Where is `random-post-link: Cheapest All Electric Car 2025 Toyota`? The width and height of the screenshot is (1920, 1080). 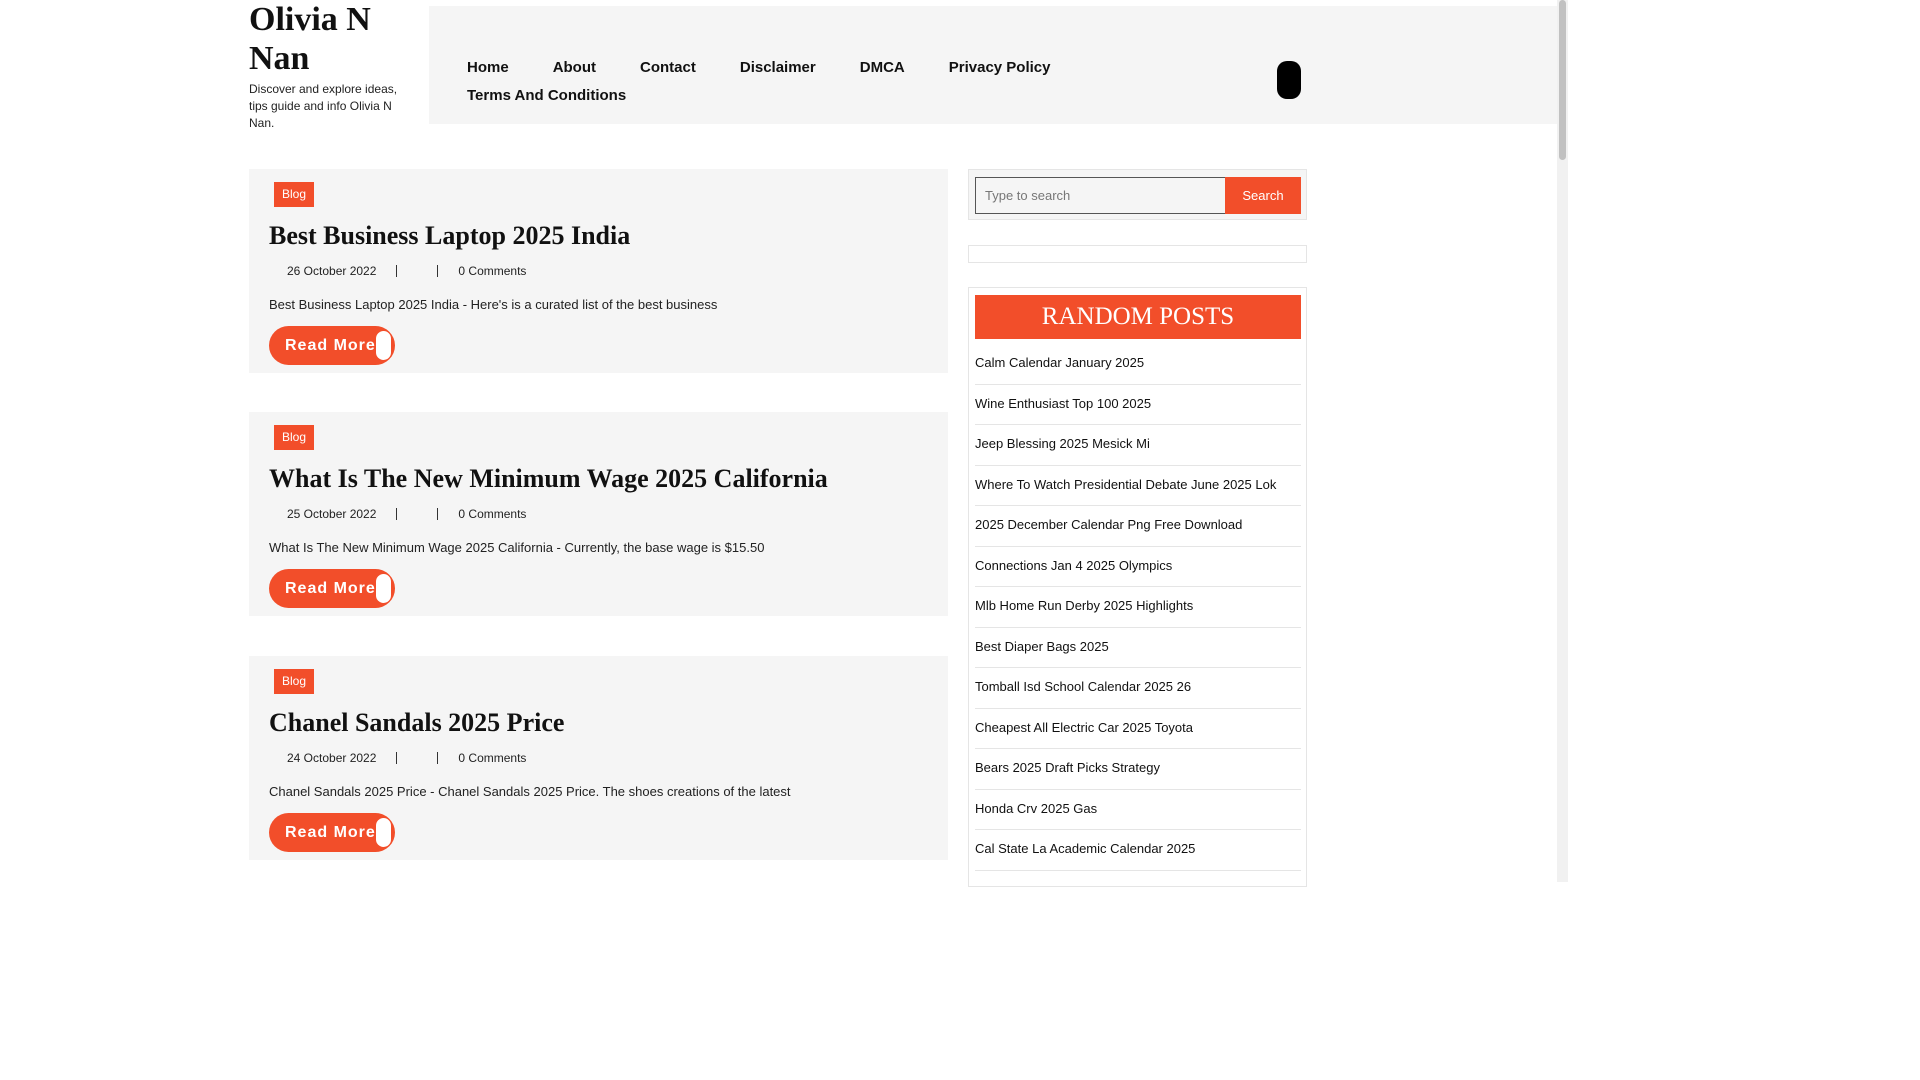
random-post-link: Cheapest All Electric Car 2025 Toyota is located at coordinates (1138, 729).